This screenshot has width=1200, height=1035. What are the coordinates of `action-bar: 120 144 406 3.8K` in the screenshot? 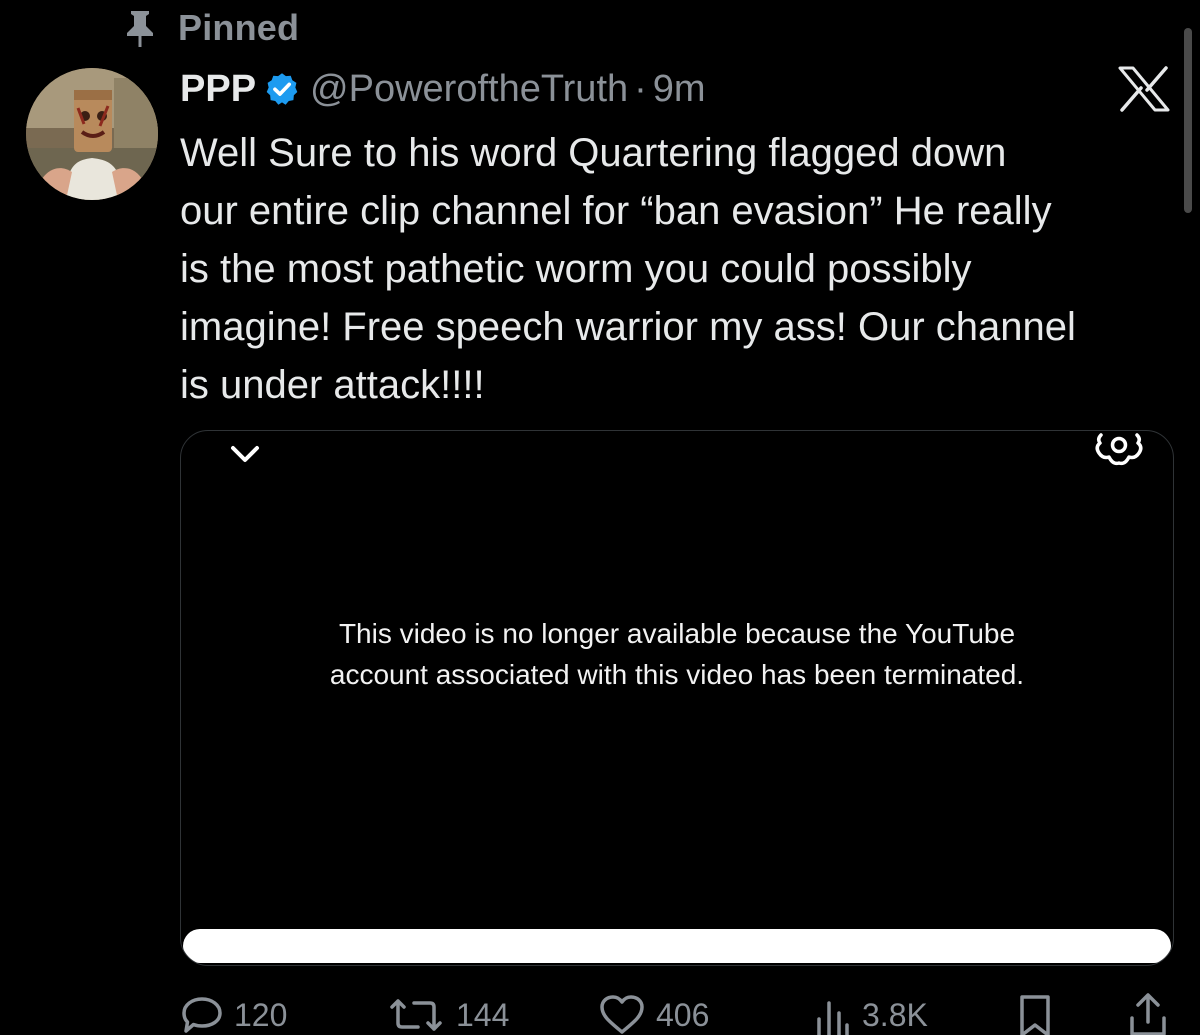 It's located at (680, 1012).